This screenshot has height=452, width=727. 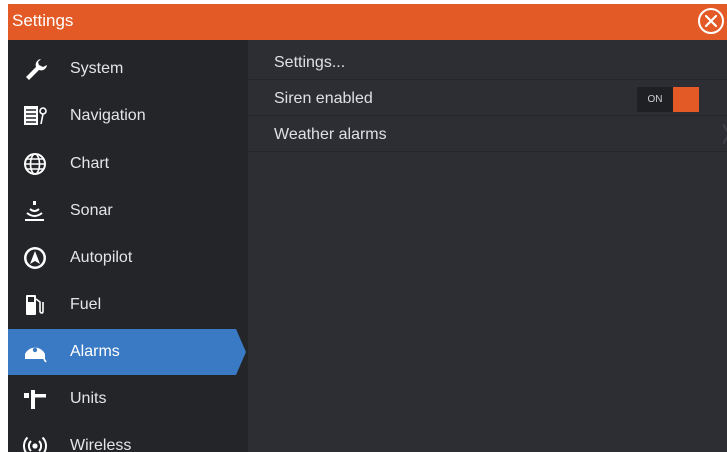 What do you see at coordinates (655, 99) in the screenshot?
I see `toggle-state-label: ON` at bounding box center [655, 99].